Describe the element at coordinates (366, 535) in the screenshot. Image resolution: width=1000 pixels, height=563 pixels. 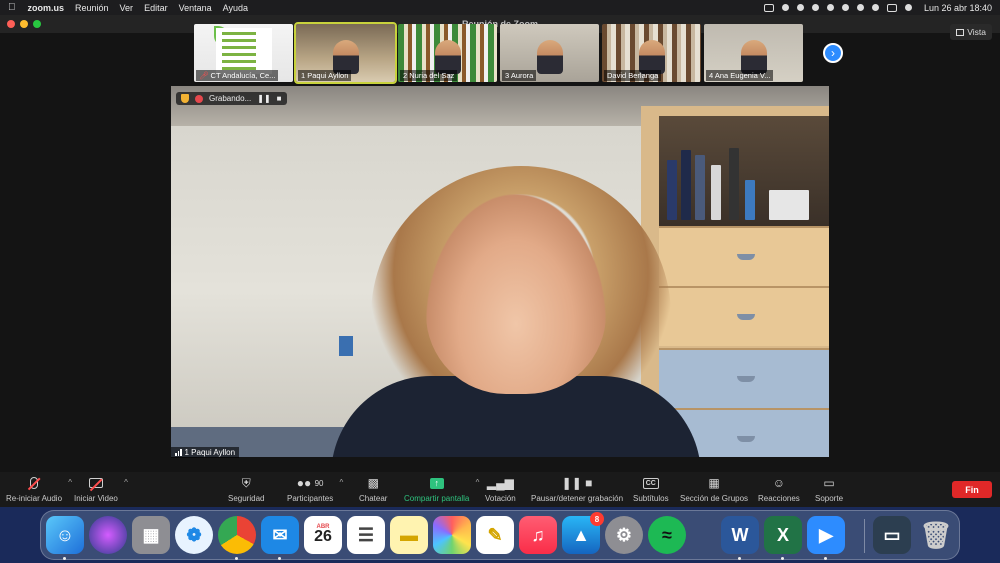
I see `reminders-icon: ☰` at that location.